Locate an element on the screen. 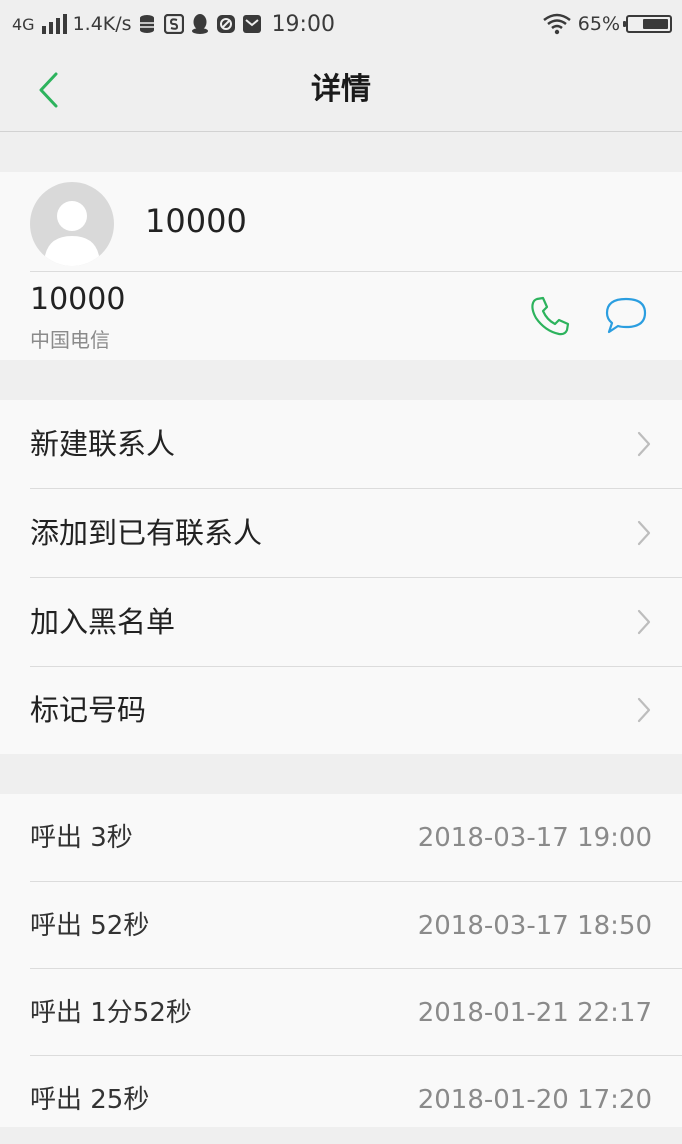  app-bar: 详情 is located at coordinates (341, 90).